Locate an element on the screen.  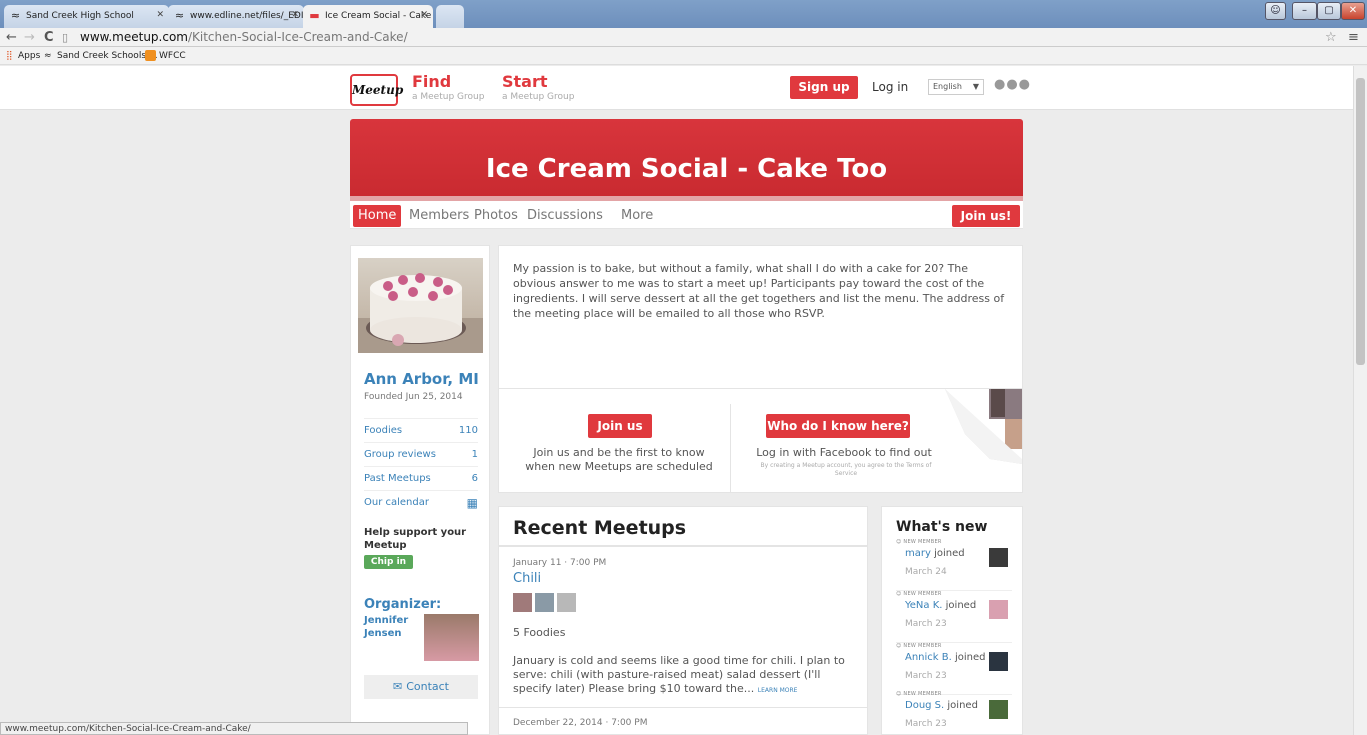
browser-tab-sand-creek: ≈ Sand Creek High School ✕ is located at coordinates (86, 16).